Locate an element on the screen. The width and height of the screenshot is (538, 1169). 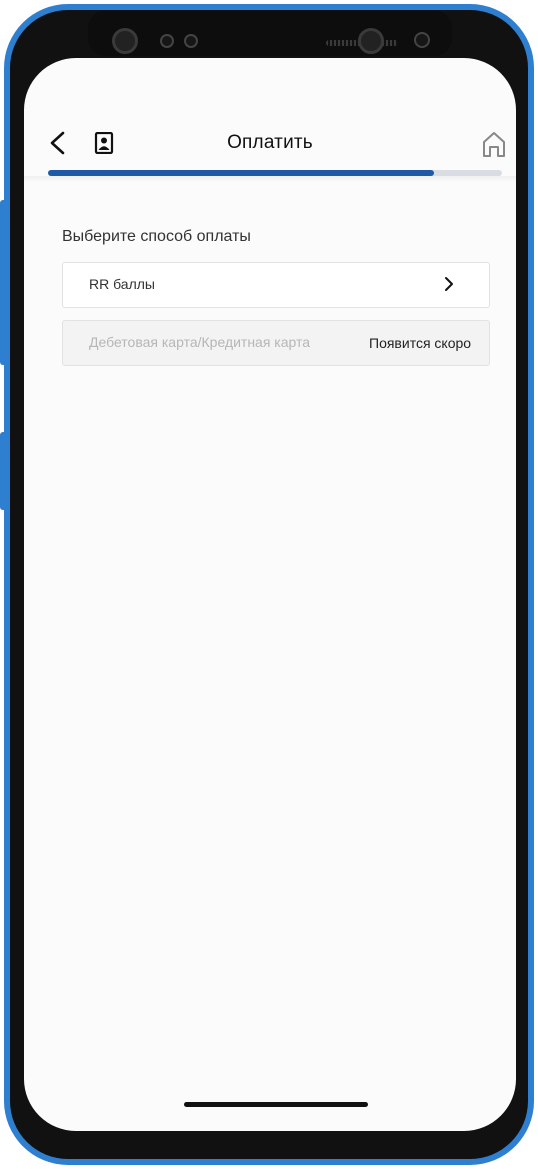
payment-option-label: Дебетовая карта/Кредитная карта is located at coordinates (200, 342).